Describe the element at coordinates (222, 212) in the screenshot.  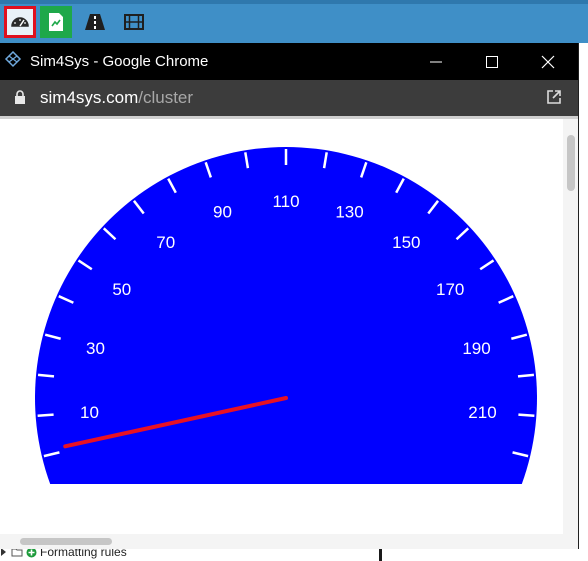
I see `gauge-label: 90` at that location.